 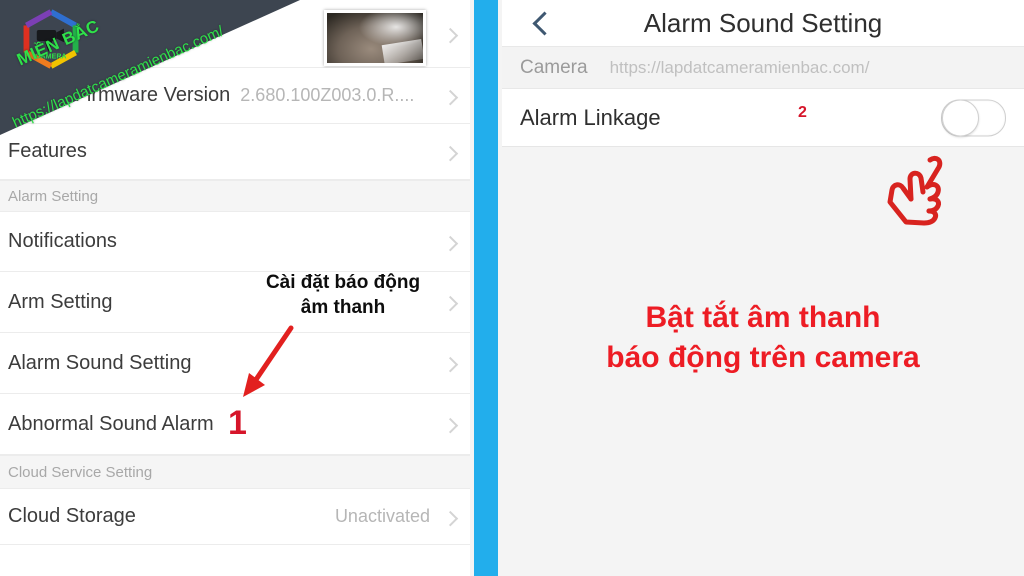 What do you see at coordinates (111, 423) in the screenshot?
I see `row-label: Abnormal Sound Alarm` at bounding box center [111, 423].